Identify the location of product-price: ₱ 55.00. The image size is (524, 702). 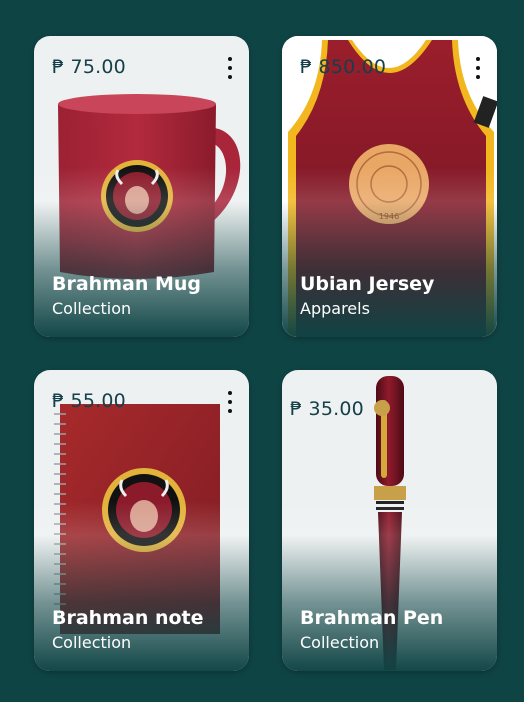
(89, 401).